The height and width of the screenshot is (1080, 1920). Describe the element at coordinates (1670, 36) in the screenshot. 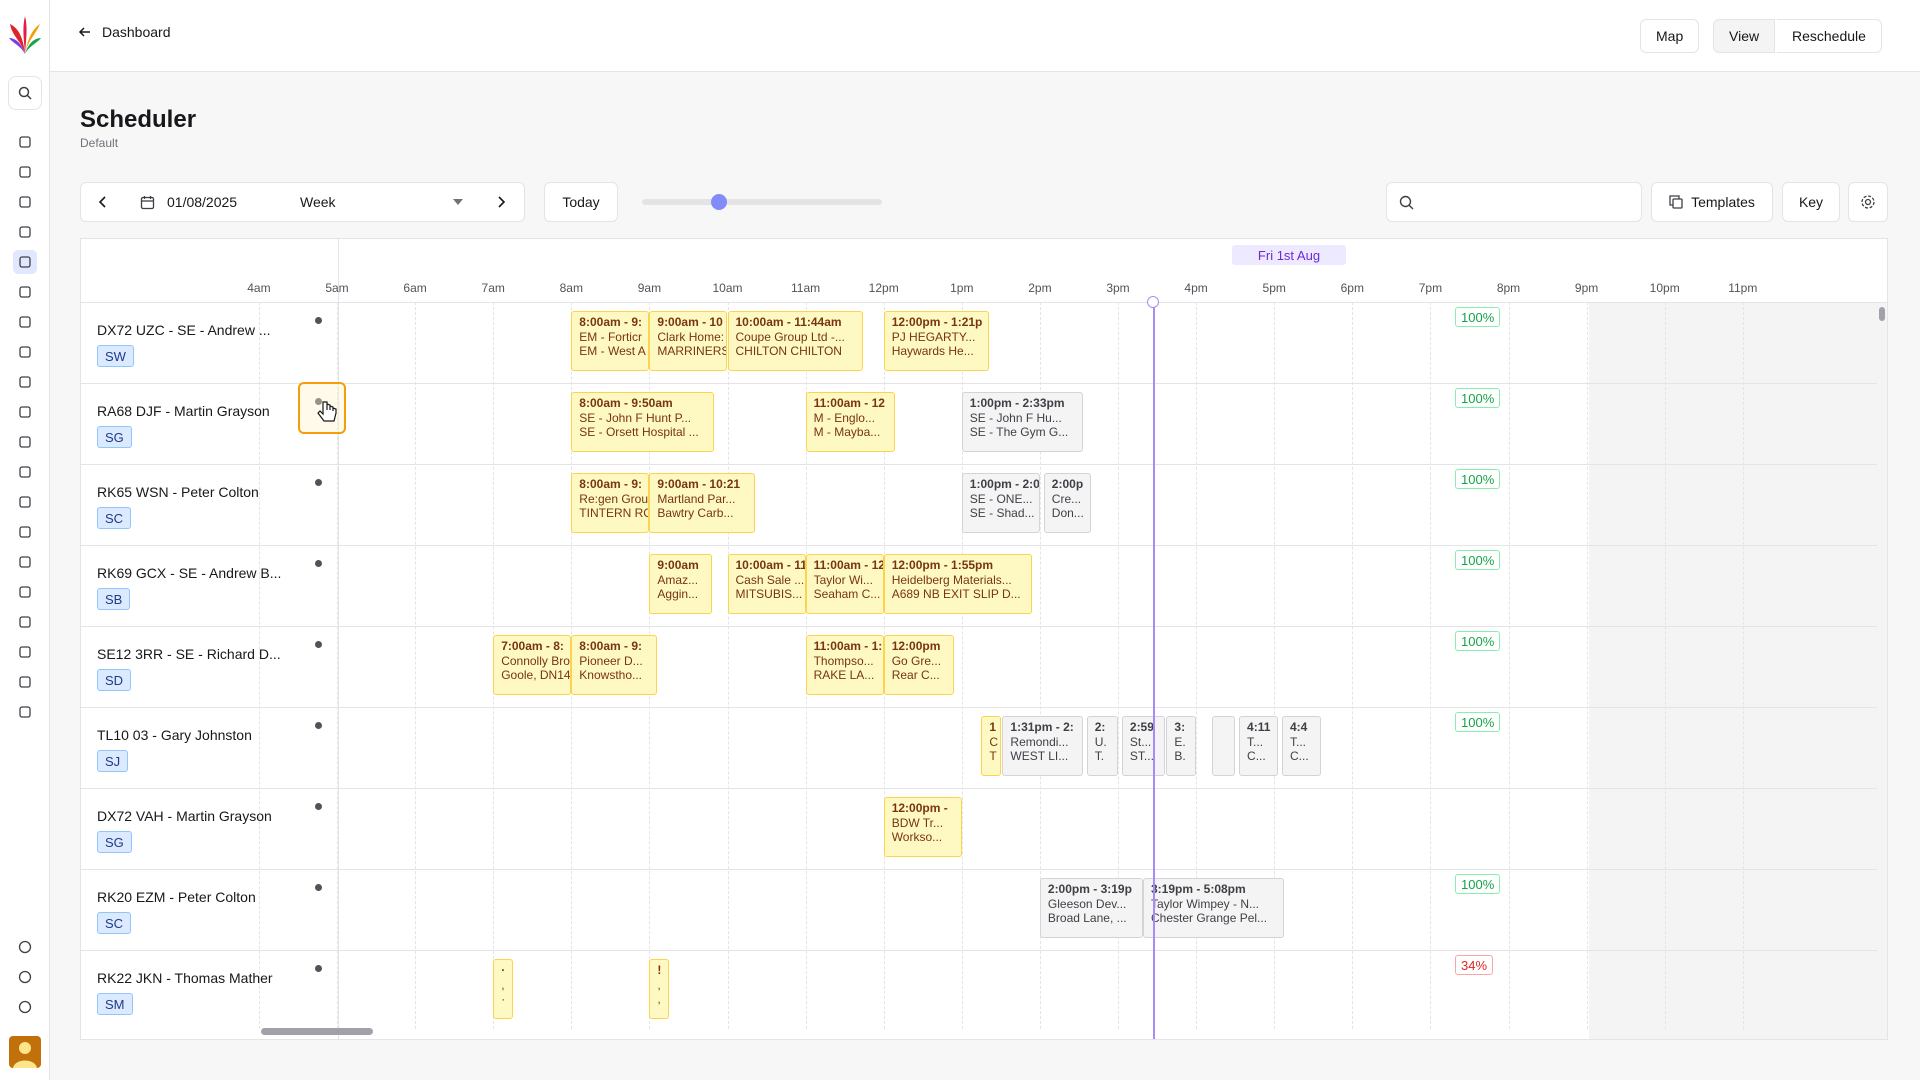

I see `map-button: Map` at that location.